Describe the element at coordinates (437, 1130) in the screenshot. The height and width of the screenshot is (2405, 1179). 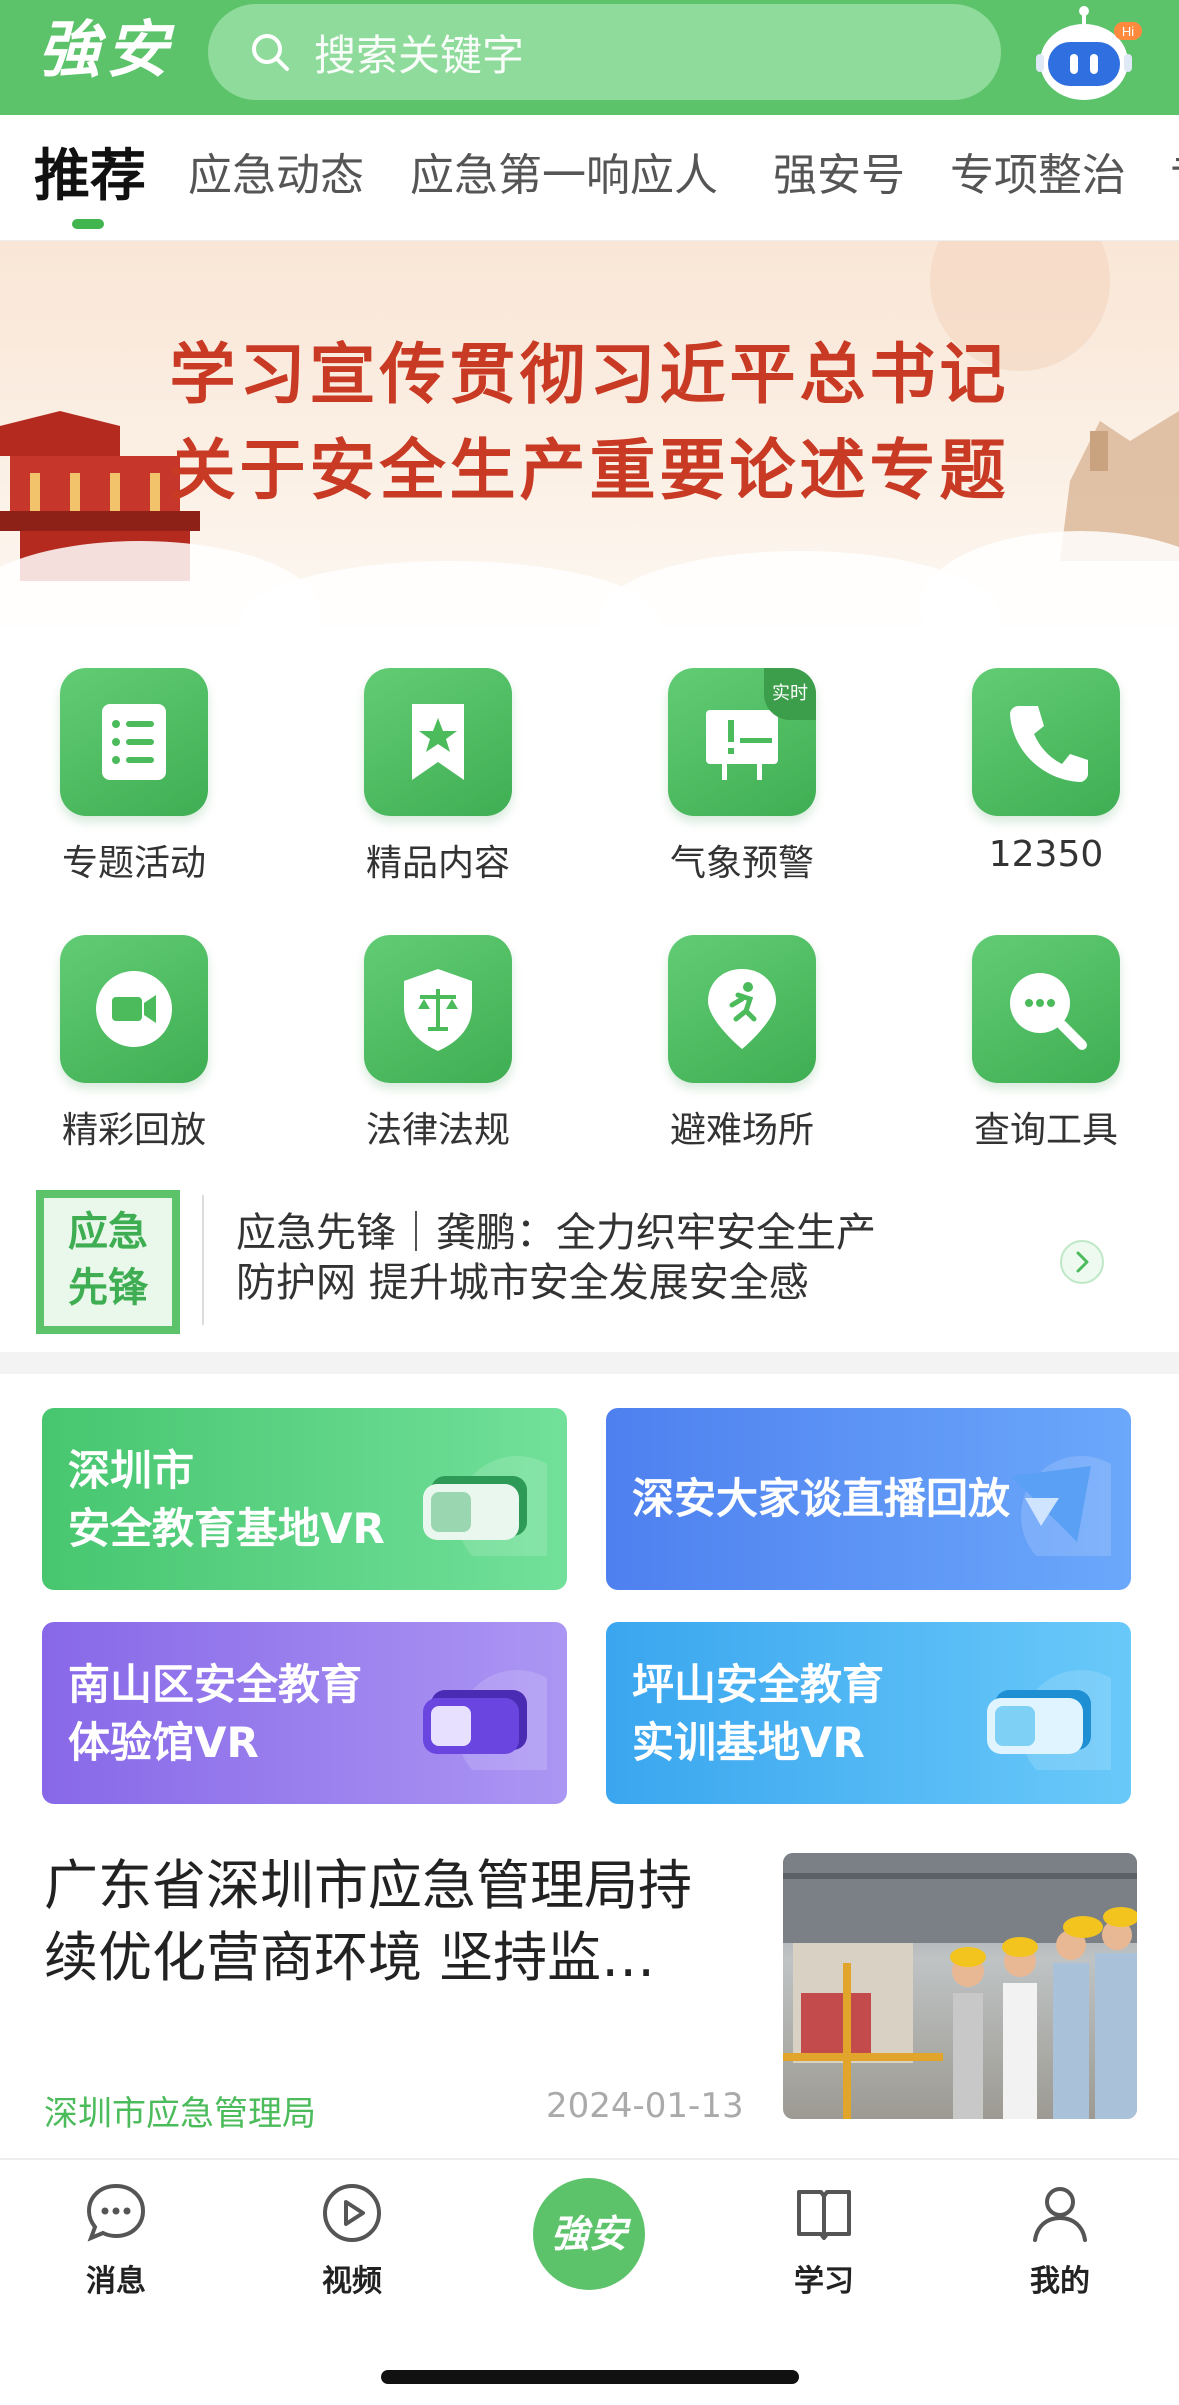
I see `grid-label: 法律法规` at that location.